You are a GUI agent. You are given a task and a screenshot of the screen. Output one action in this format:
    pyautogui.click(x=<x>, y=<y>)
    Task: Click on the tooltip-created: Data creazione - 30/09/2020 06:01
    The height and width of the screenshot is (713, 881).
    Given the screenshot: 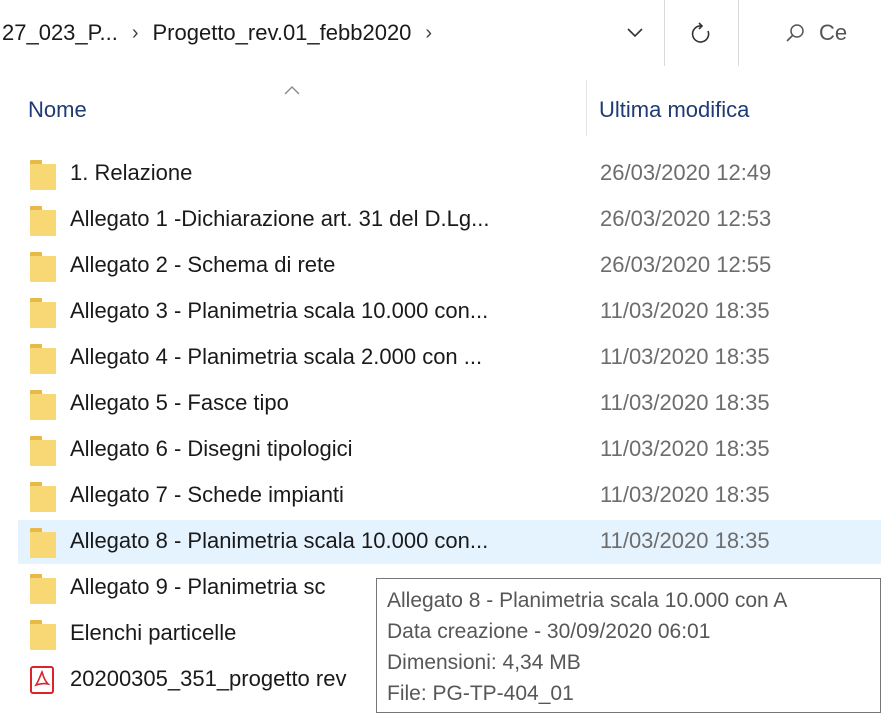 What is the action you would take?
    pyautogui.click(x=549, y=631)
    